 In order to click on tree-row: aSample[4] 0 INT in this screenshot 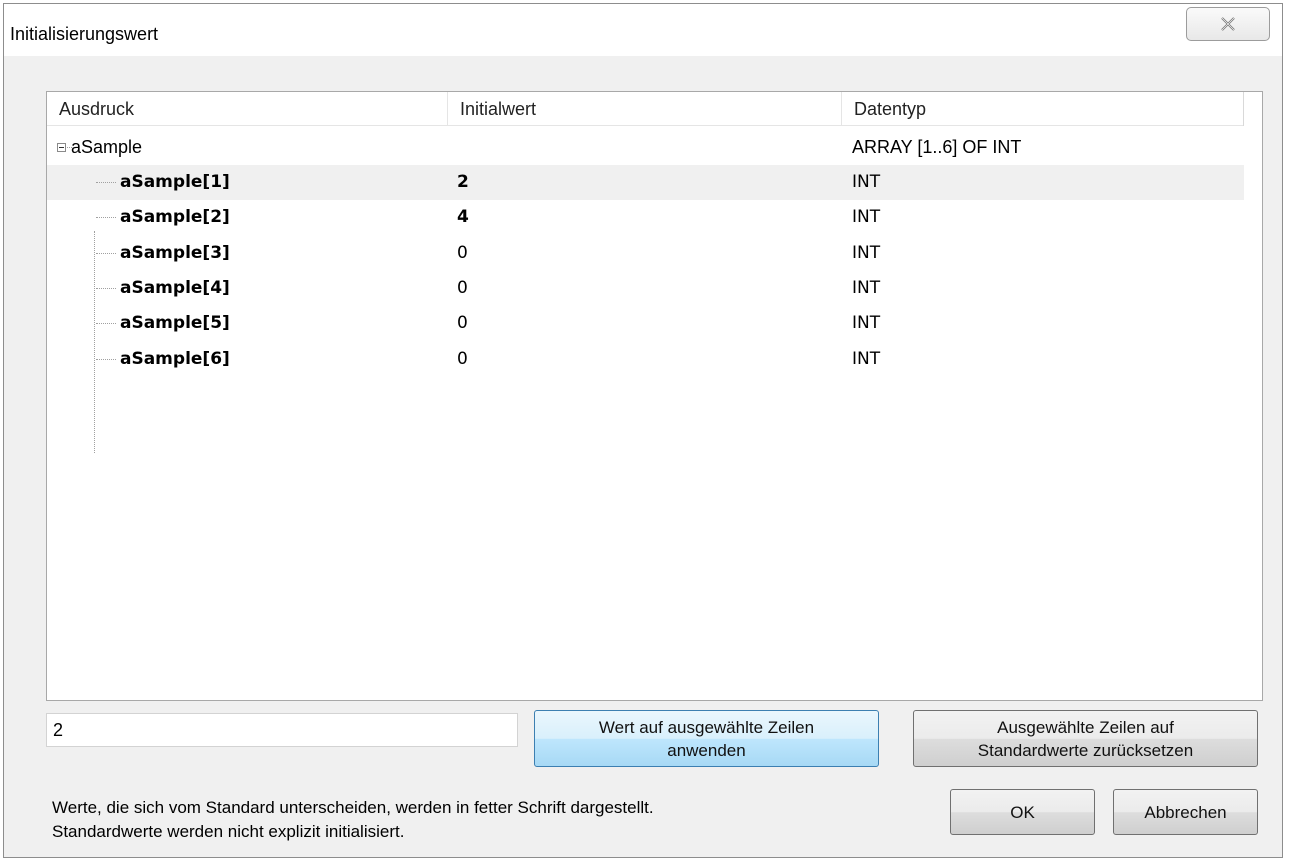, I will do `click(645, 288)`.